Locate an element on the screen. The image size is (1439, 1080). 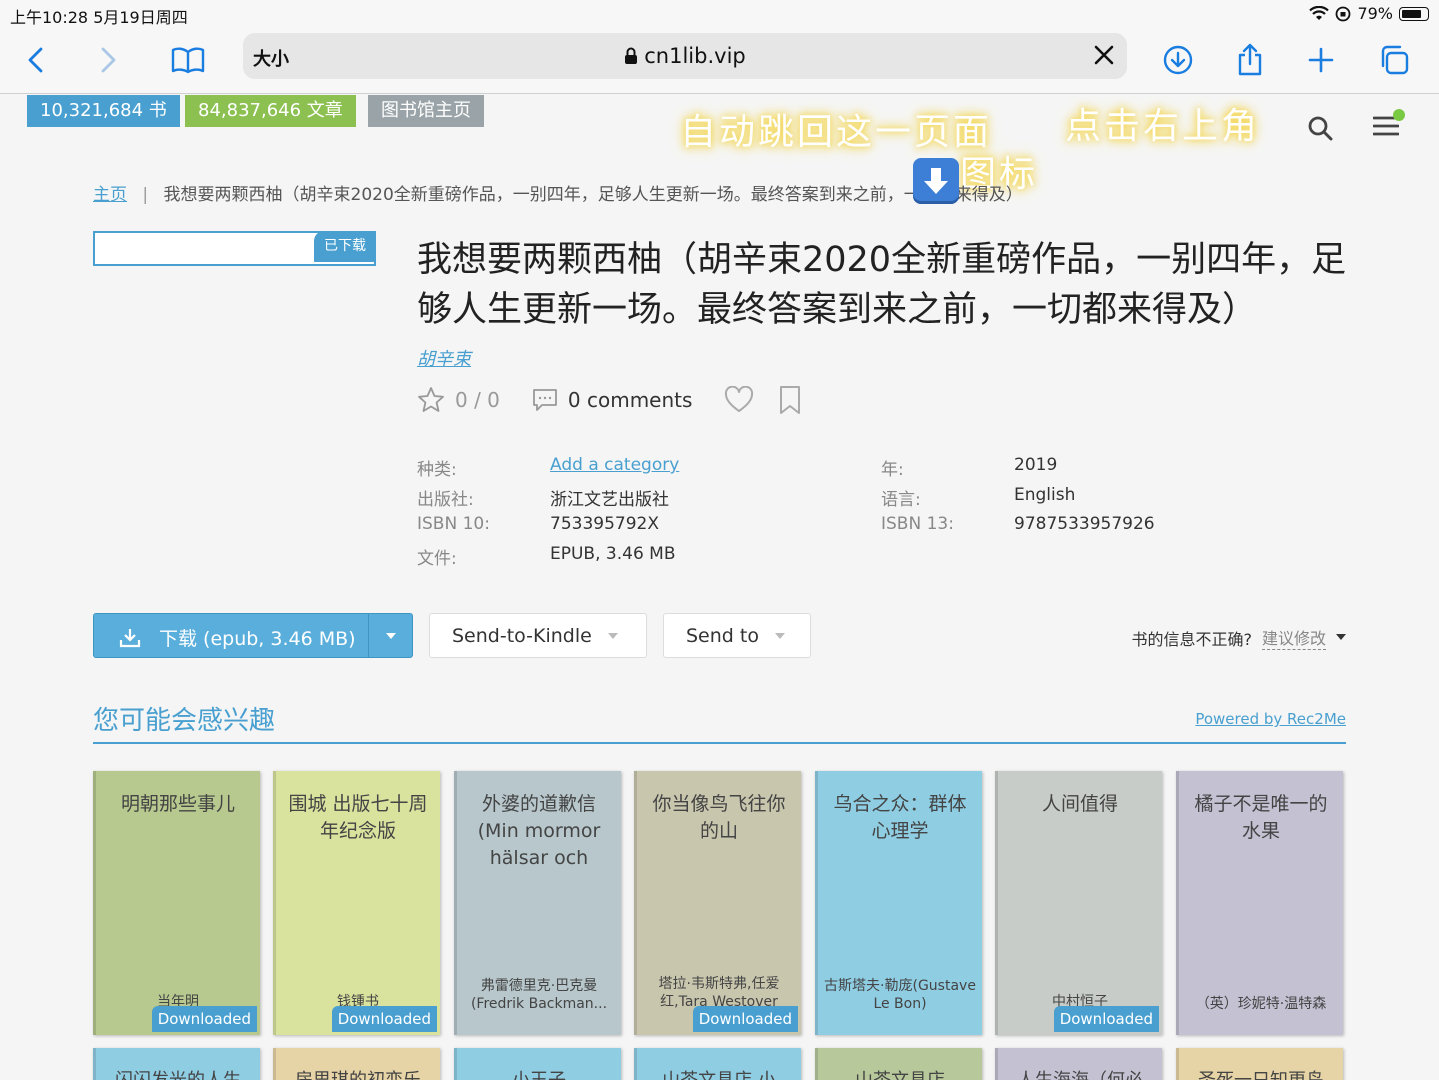
send-to-label: Send to is located at coordinates (722, 635).